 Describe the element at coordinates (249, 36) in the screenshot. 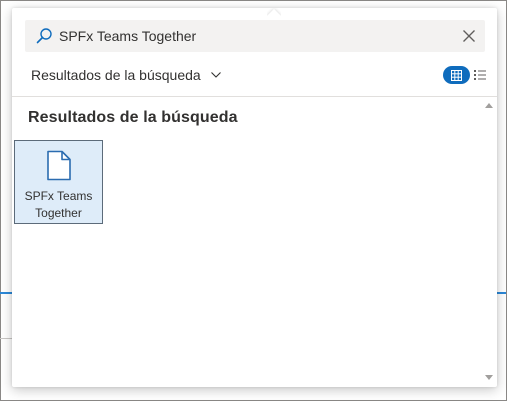

I see `search-input` at that location.